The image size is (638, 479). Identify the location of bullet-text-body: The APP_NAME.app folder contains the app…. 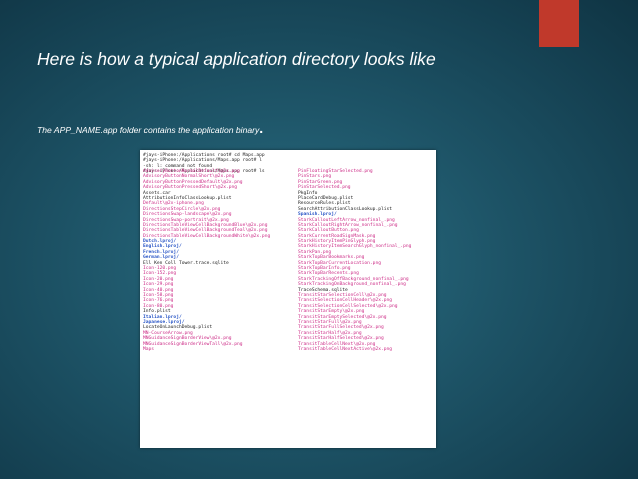
(148, 130).